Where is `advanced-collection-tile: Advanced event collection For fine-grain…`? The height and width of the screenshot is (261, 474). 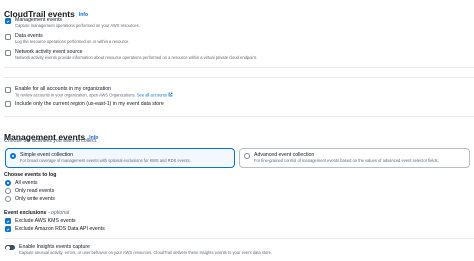 advanced-collection-tile: Advanced event collection For fine-grain… is located at coordinates (354, 158).